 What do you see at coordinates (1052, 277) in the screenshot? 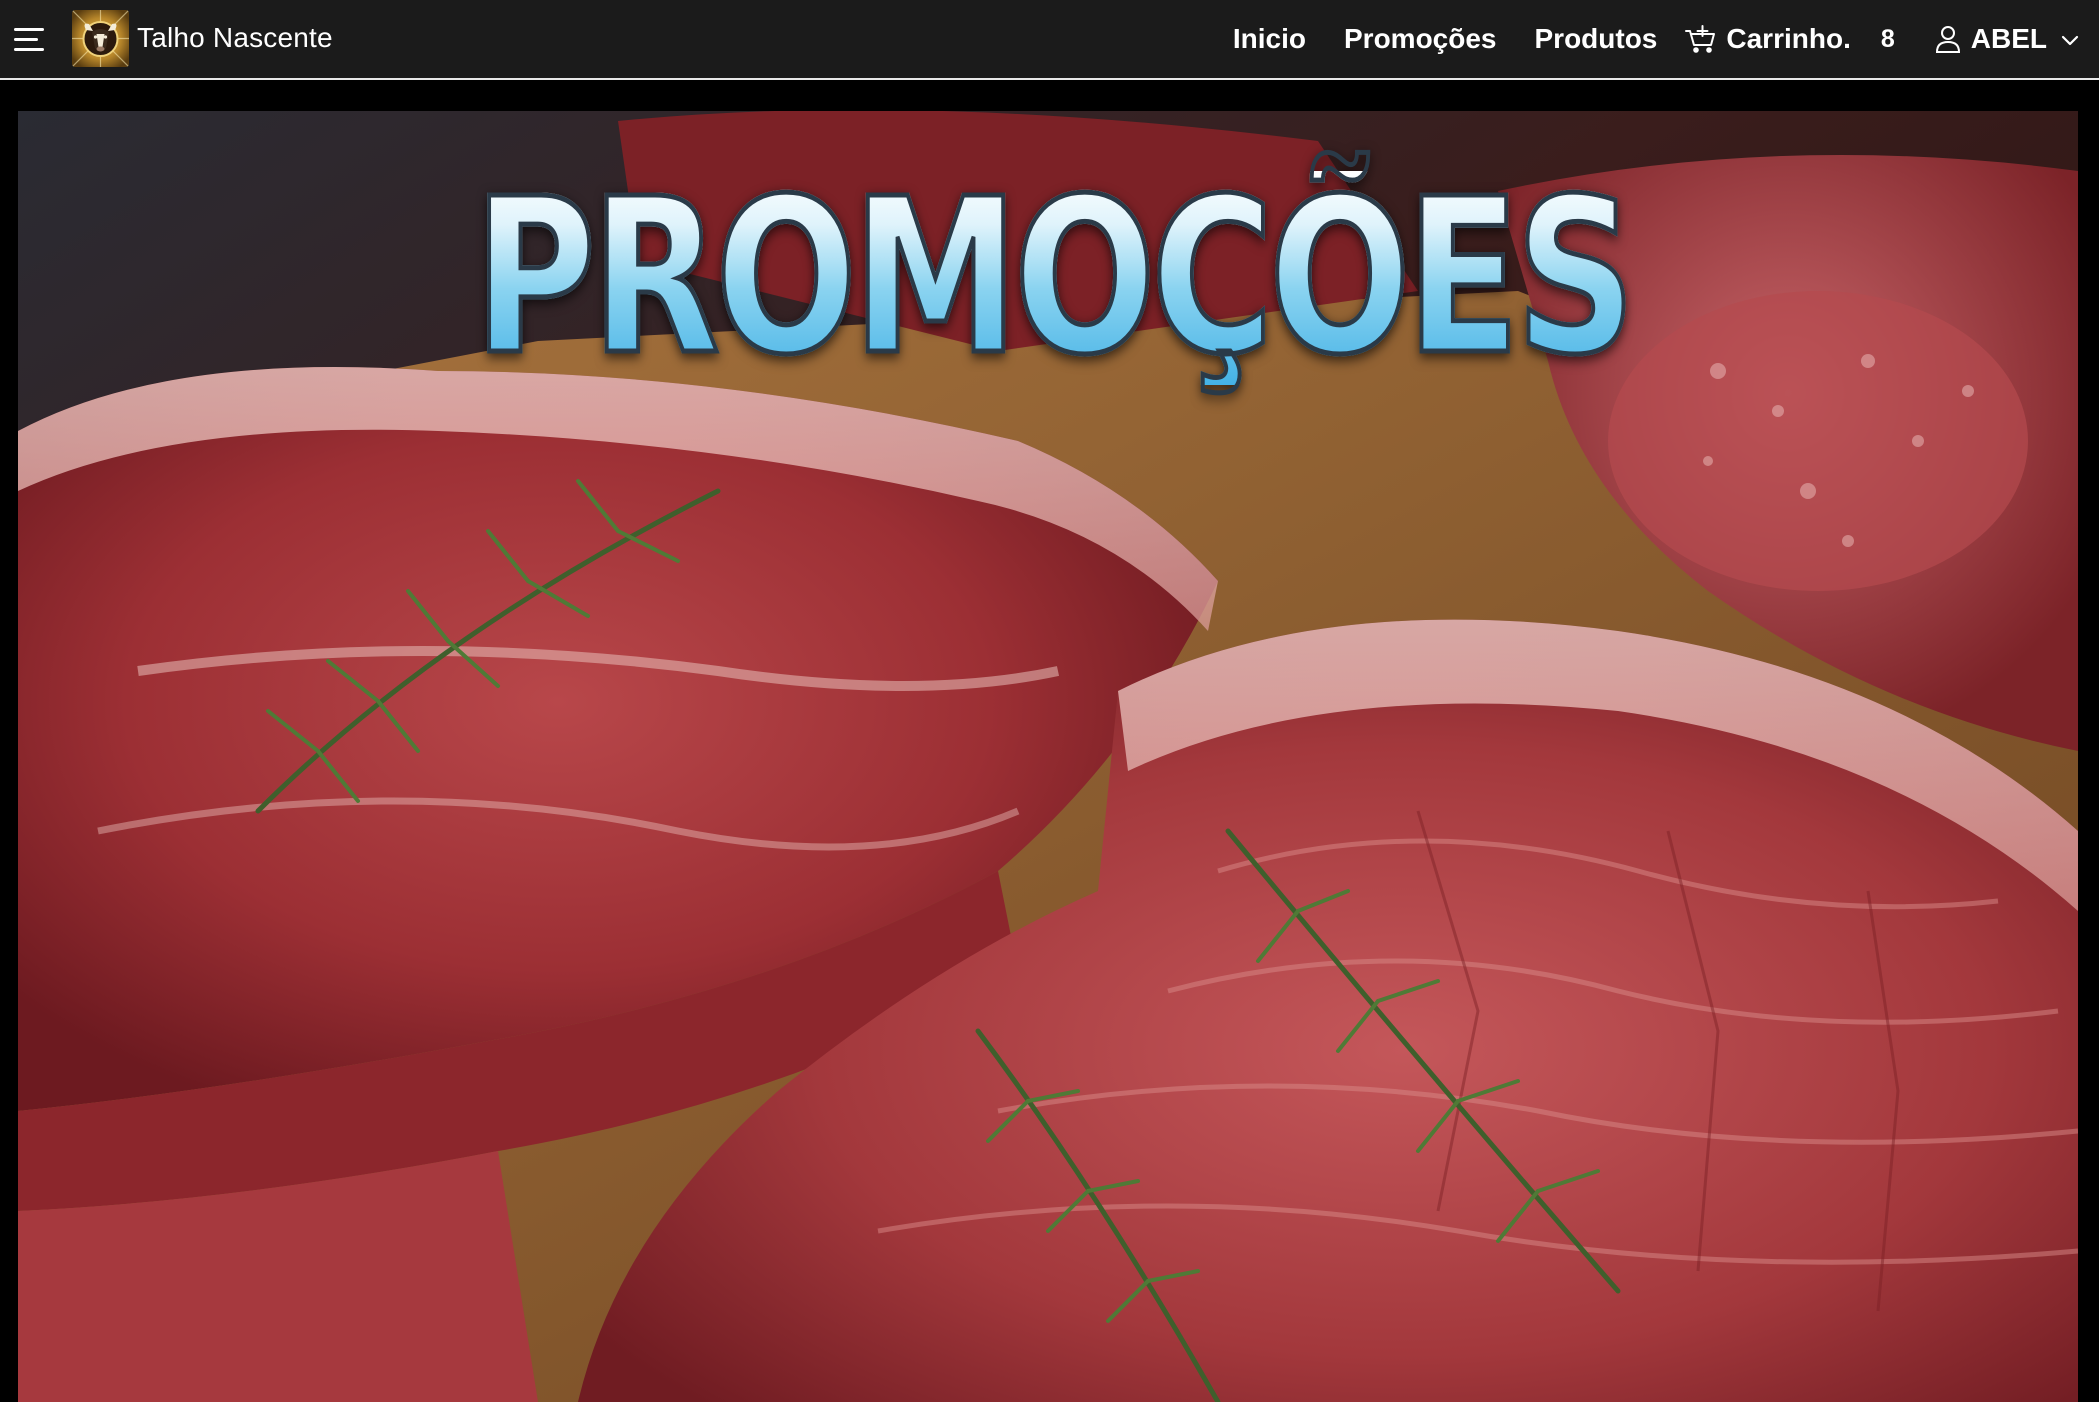
I see `banner-title: PROMOÇÕES` at bounding box center [1052, 277].